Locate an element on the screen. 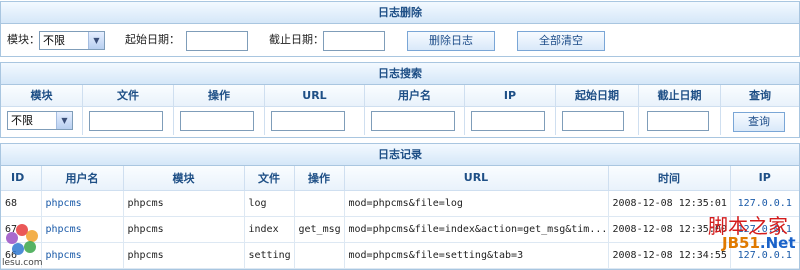  search-action-input is located at coordinates (217, 121).